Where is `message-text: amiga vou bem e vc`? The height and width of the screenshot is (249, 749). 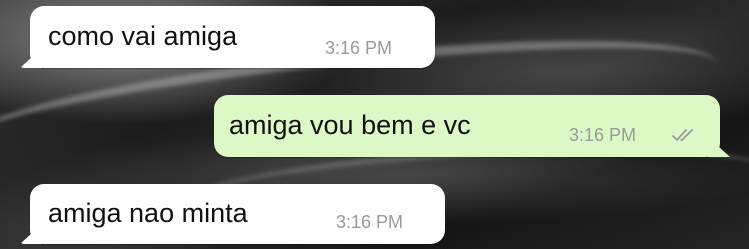 message-text: amiga vou bem e vc is located at coordinates (350, 125).